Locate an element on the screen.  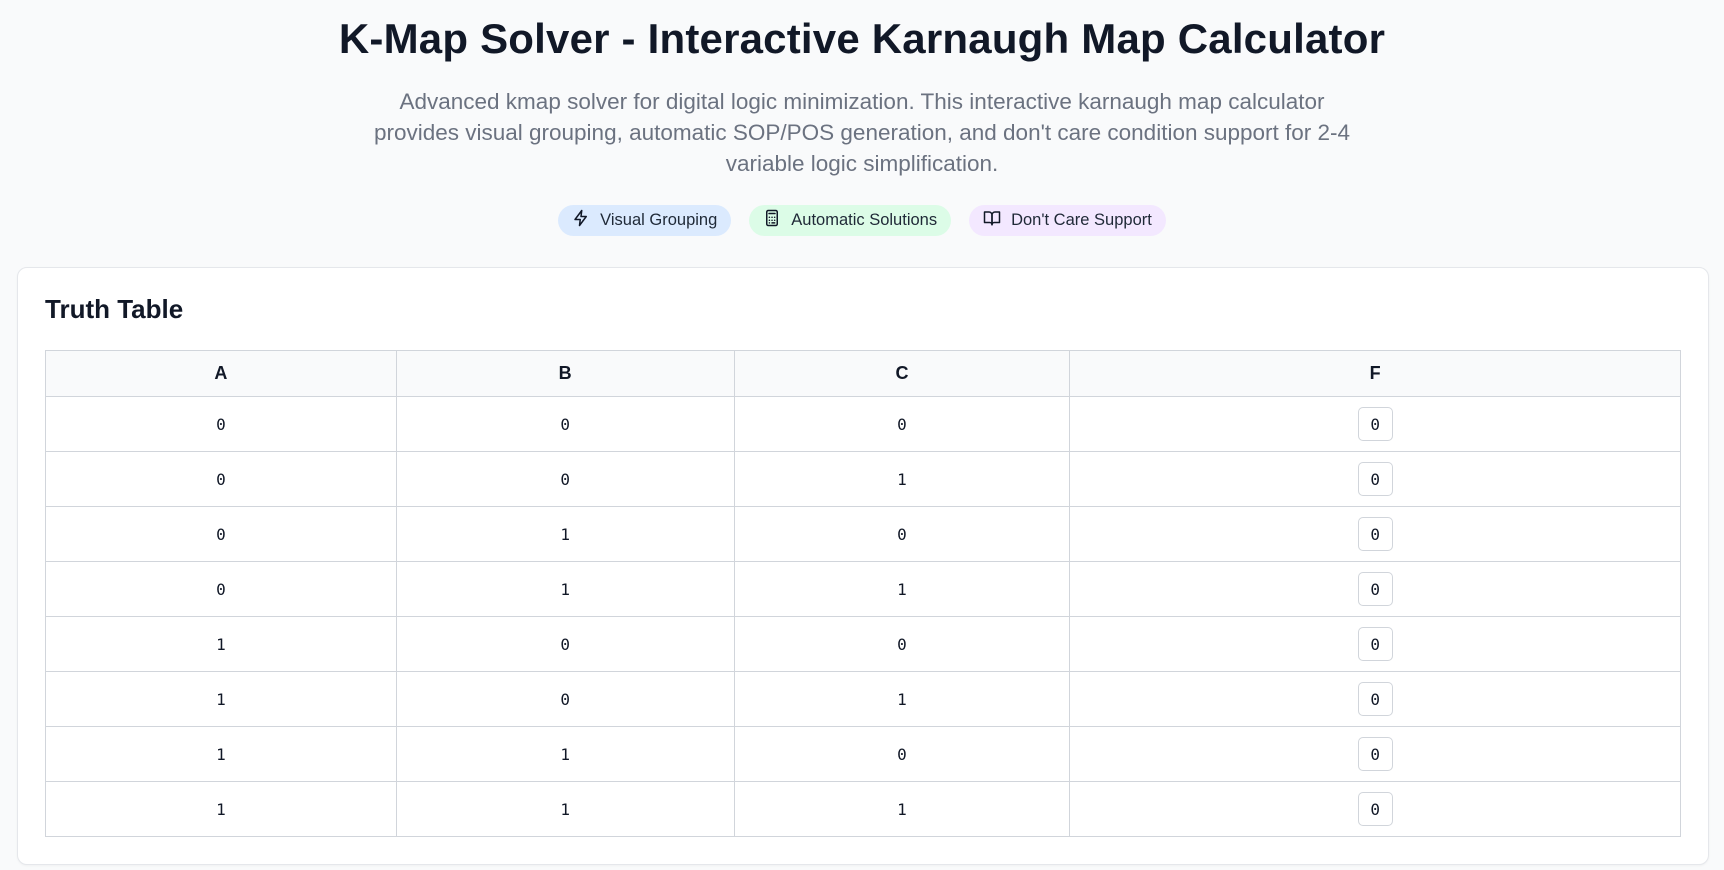
book-icon is located at coordinates (992, 220).